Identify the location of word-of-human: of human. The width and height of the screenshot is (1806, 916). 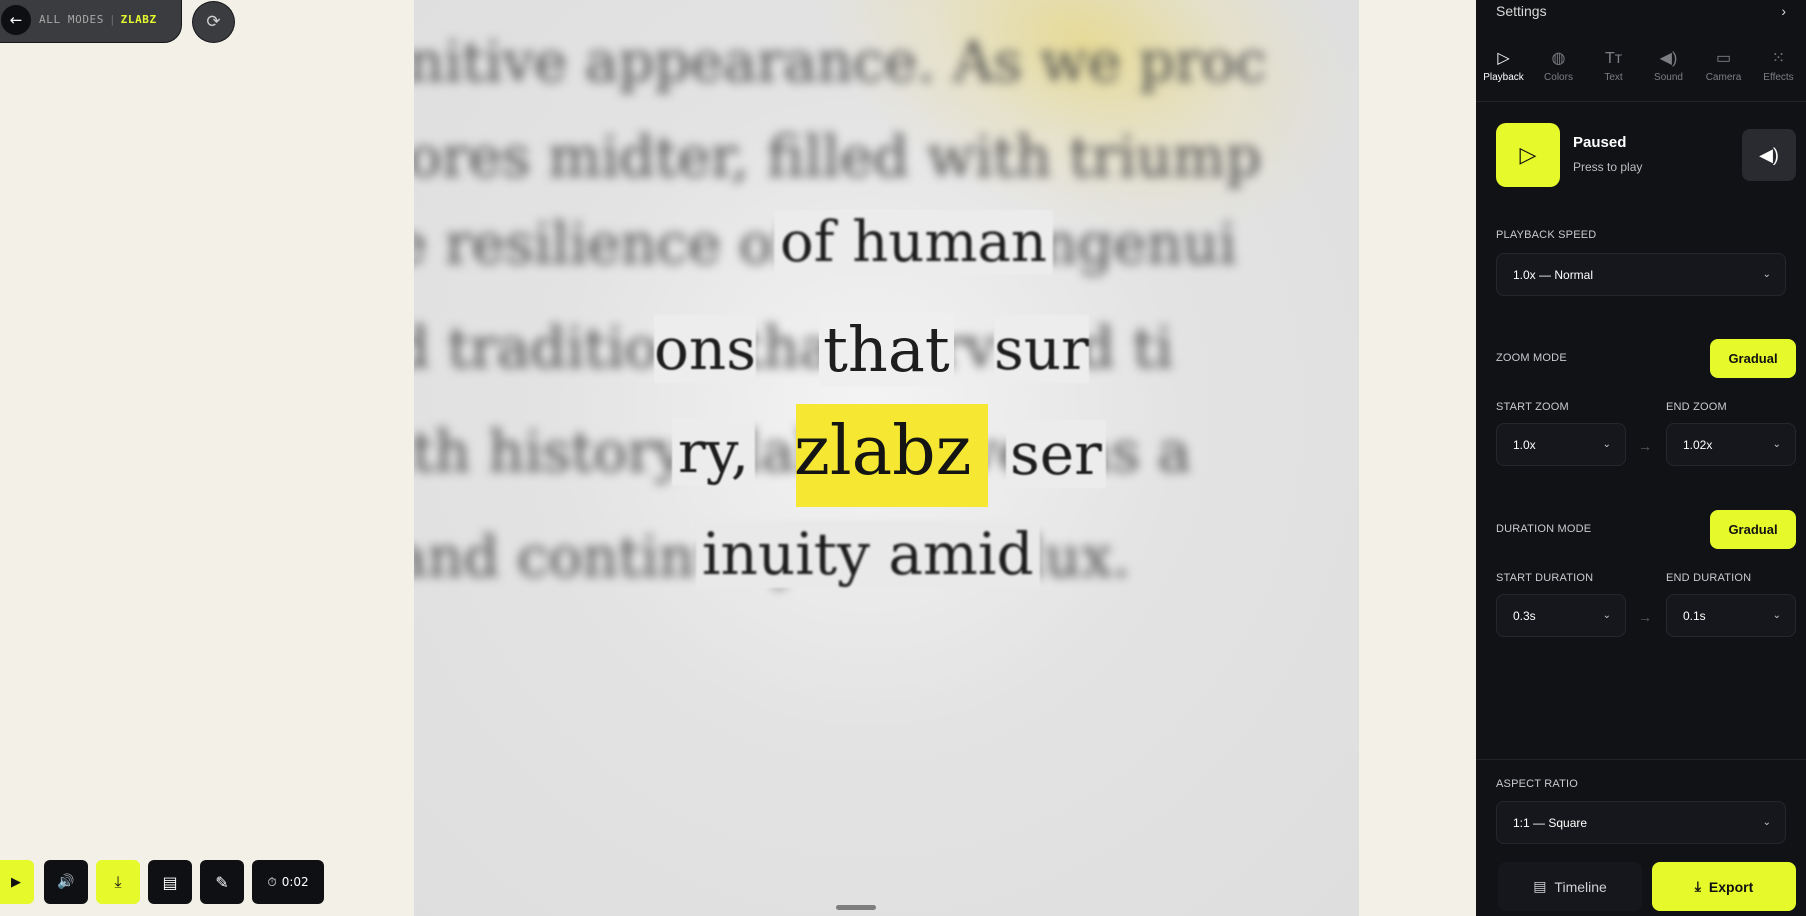
(913, 242).